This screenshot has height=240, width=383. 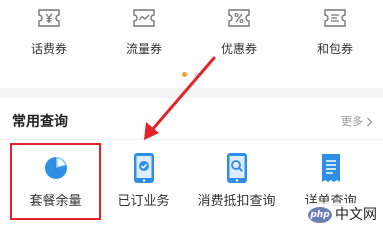 I want to click on yuan-ticket-icon, so click(x=49, y=18).